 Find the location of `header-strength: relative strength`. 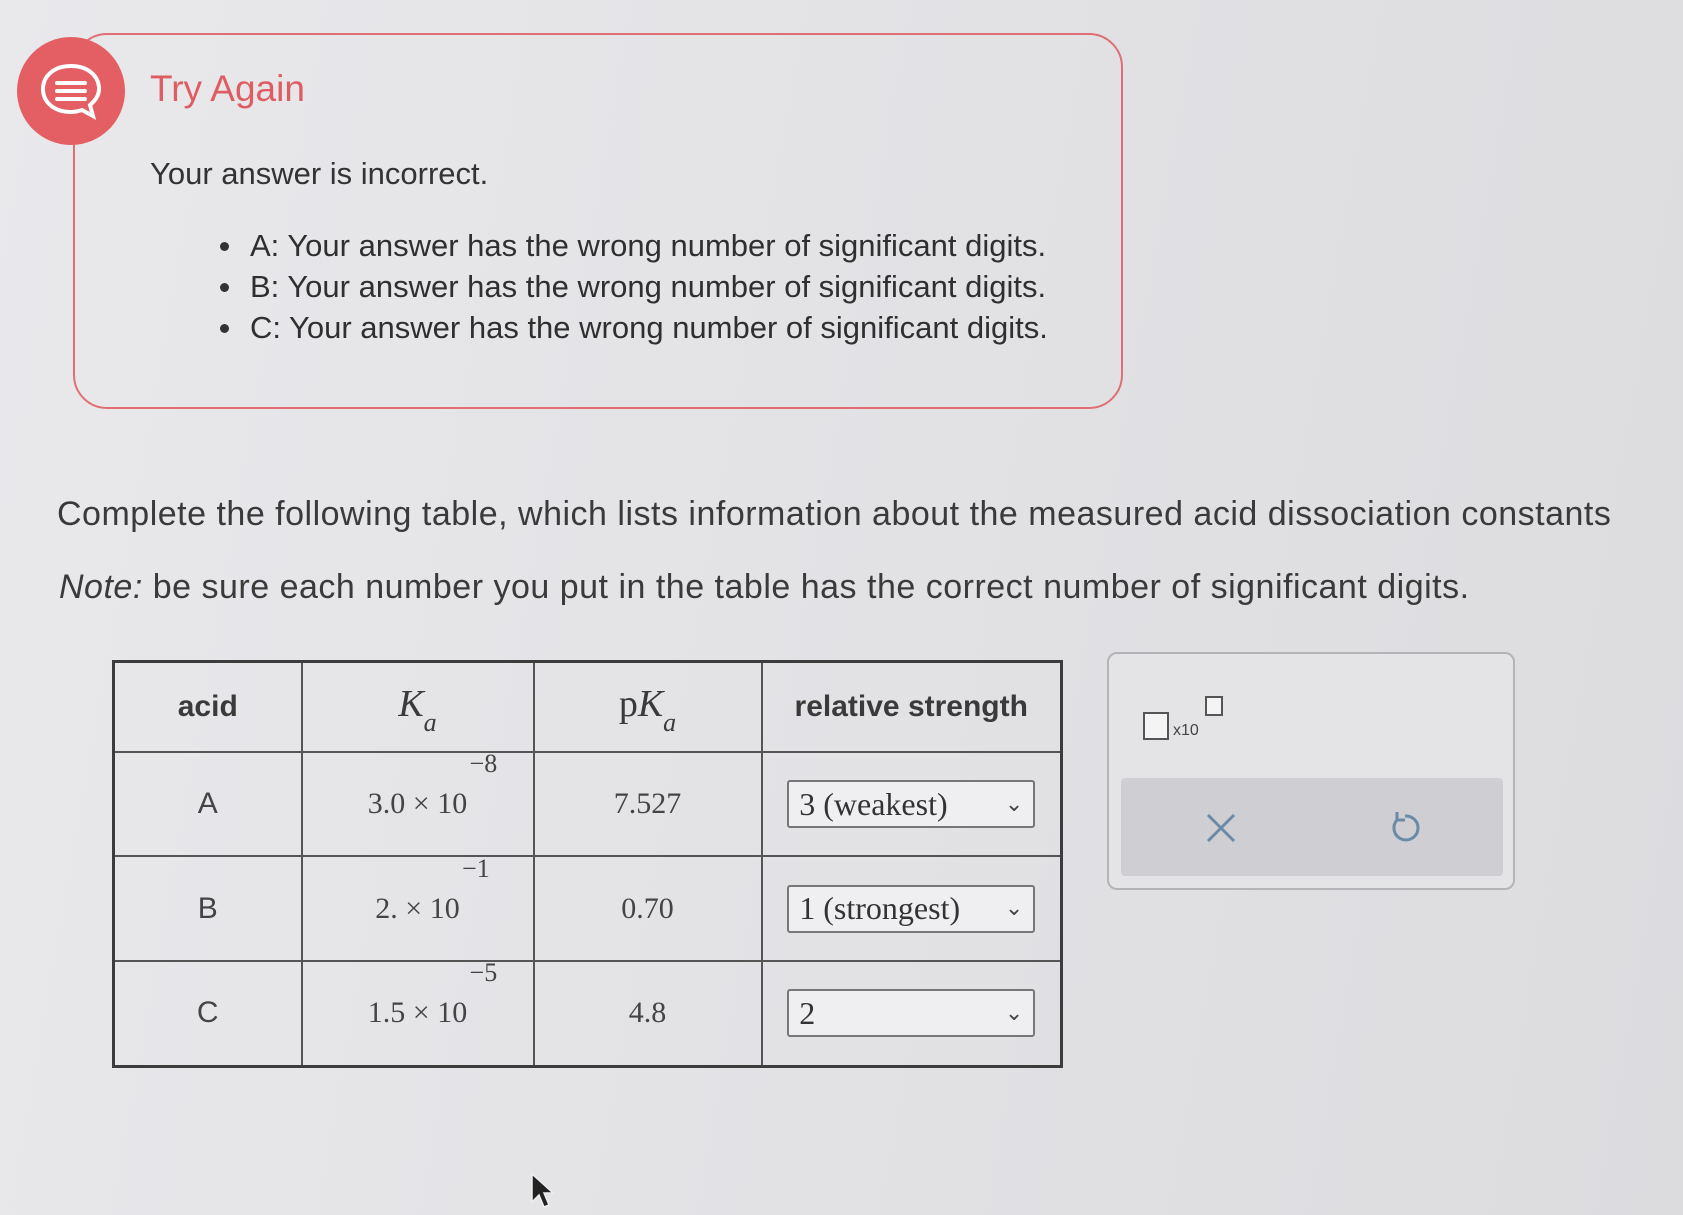

header-strength: relative strength is located at coordinates (911, 706).